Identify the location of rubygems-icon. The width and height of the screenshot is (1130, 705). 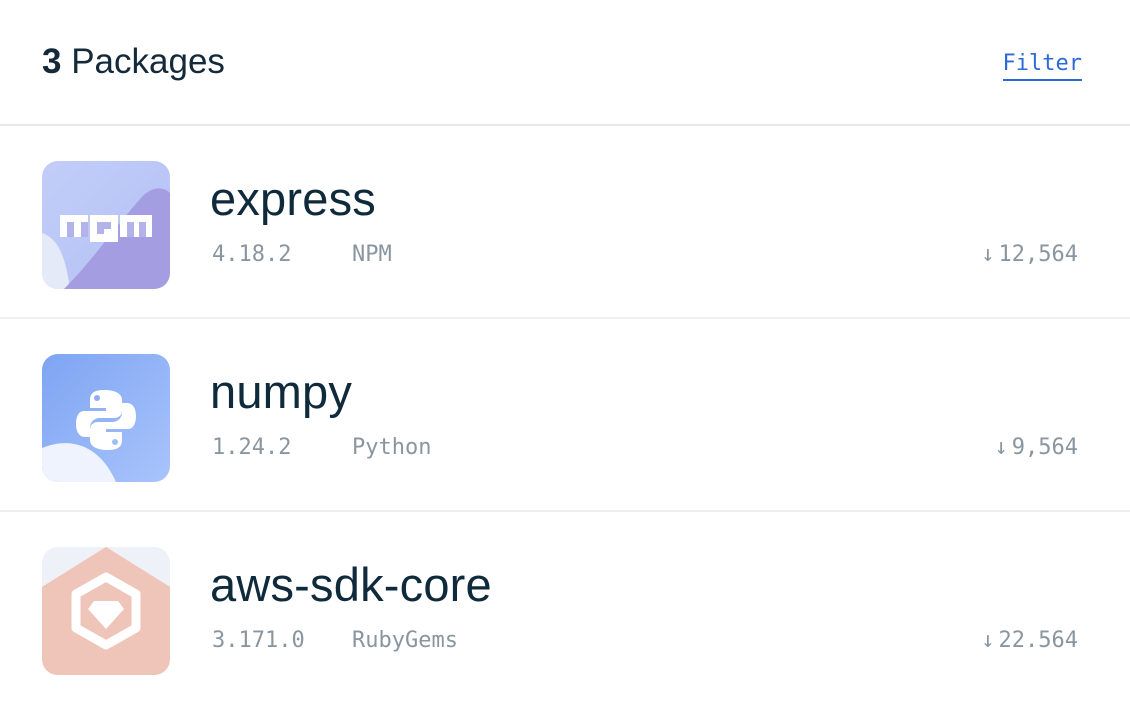
(106, 611).